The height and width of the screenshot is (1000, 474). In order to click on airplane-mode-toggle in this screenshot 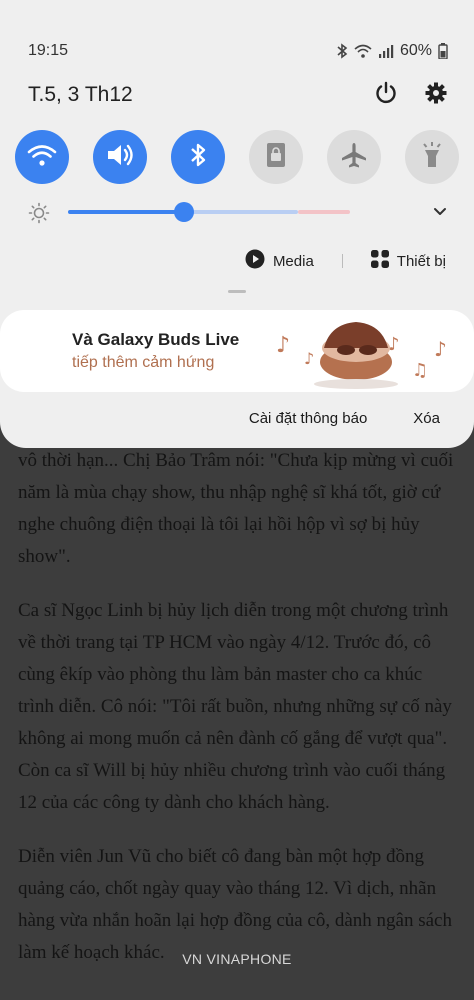, I will do `click(354, 157)`.